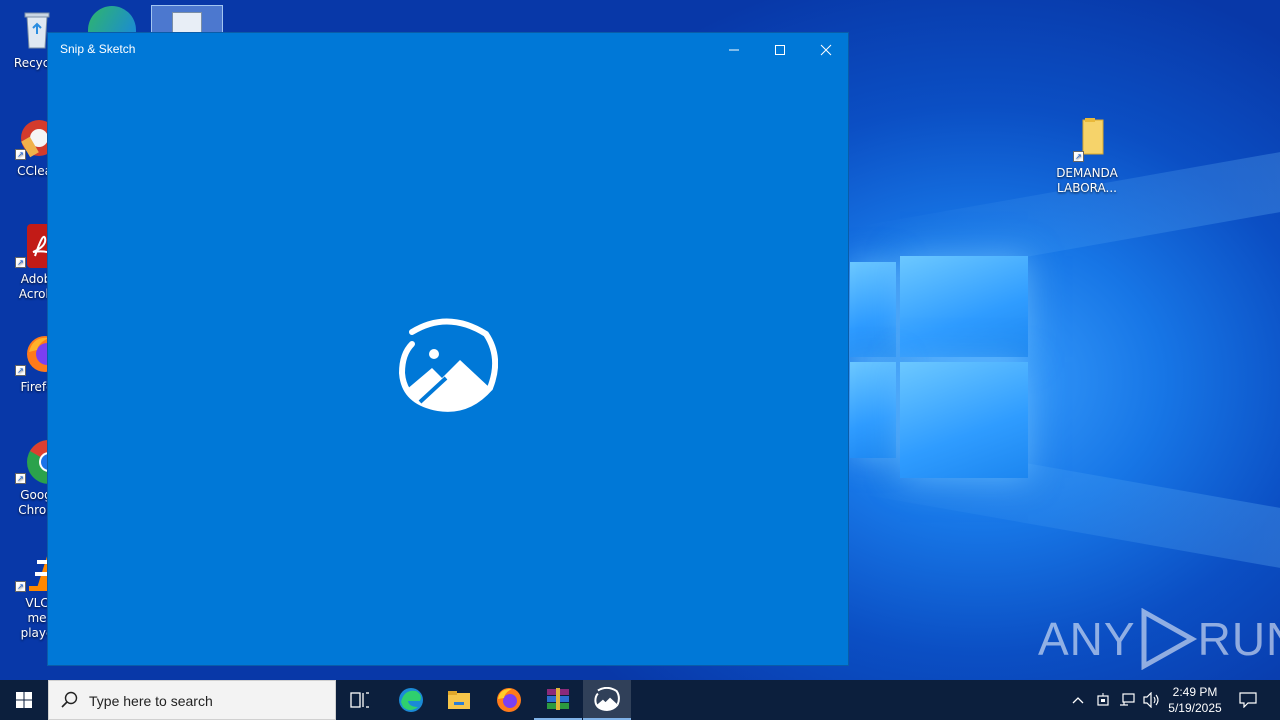 Image resolution: width=1280 pixels, height=720 pixels. I want to click on speaker-icon, so click(1151, 700).